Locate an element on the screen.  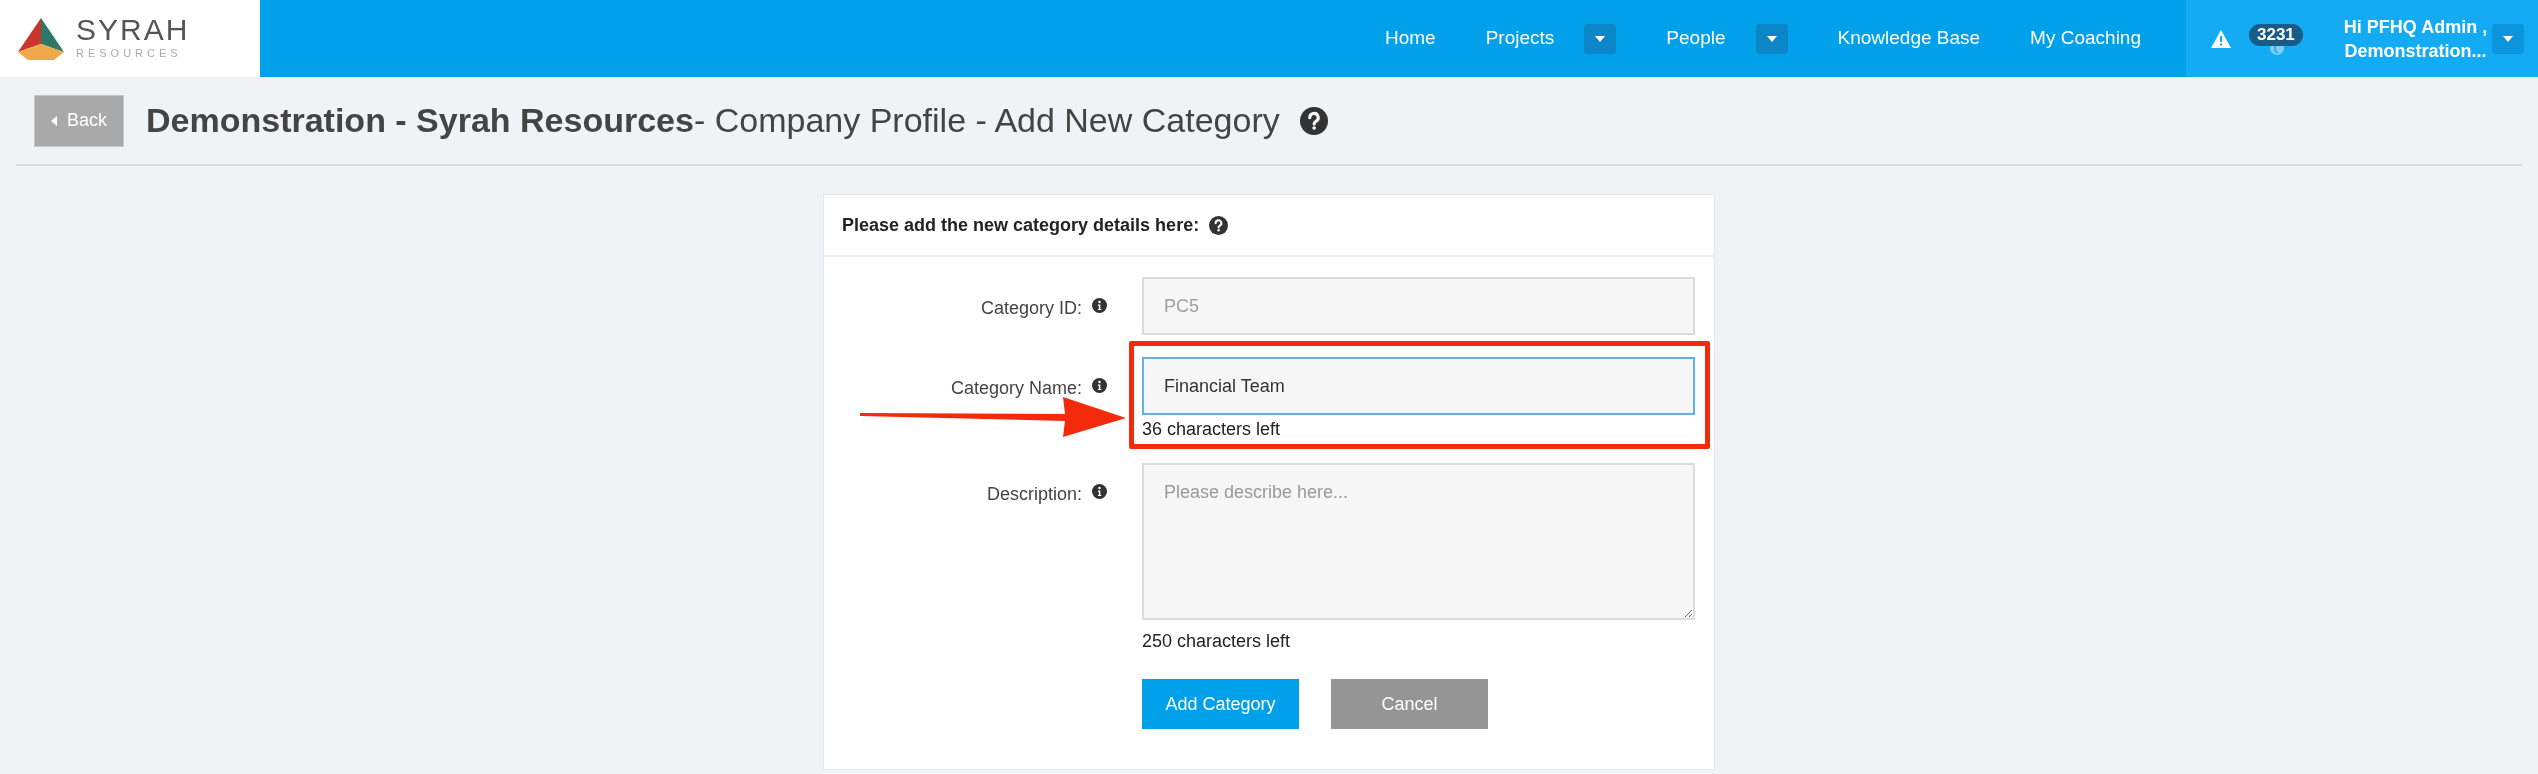
character-counter: 36 characters left is located at coordinates (1212, 429).